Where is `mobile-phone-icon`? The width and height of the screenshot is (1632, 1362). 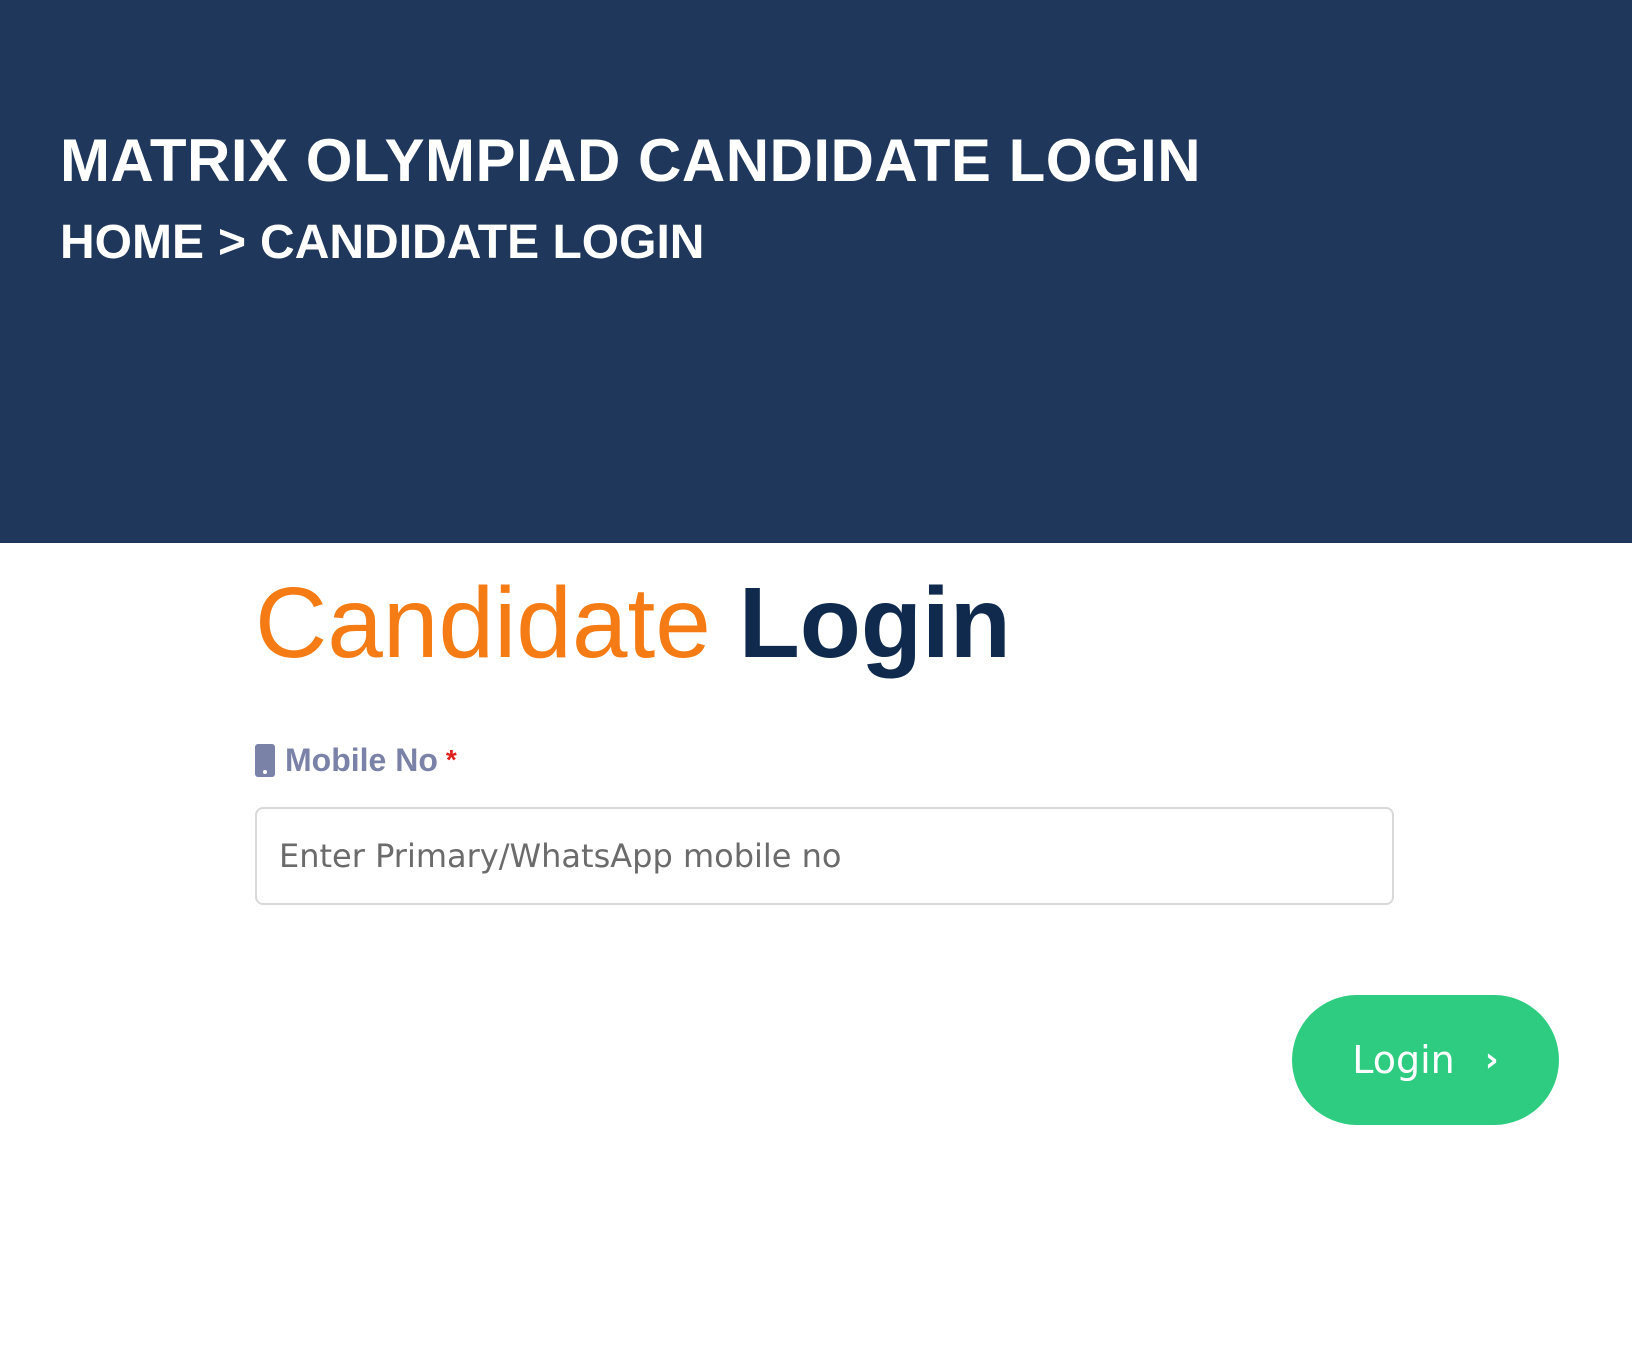
mobile-phone-icon is located at coordinates (265, 760).